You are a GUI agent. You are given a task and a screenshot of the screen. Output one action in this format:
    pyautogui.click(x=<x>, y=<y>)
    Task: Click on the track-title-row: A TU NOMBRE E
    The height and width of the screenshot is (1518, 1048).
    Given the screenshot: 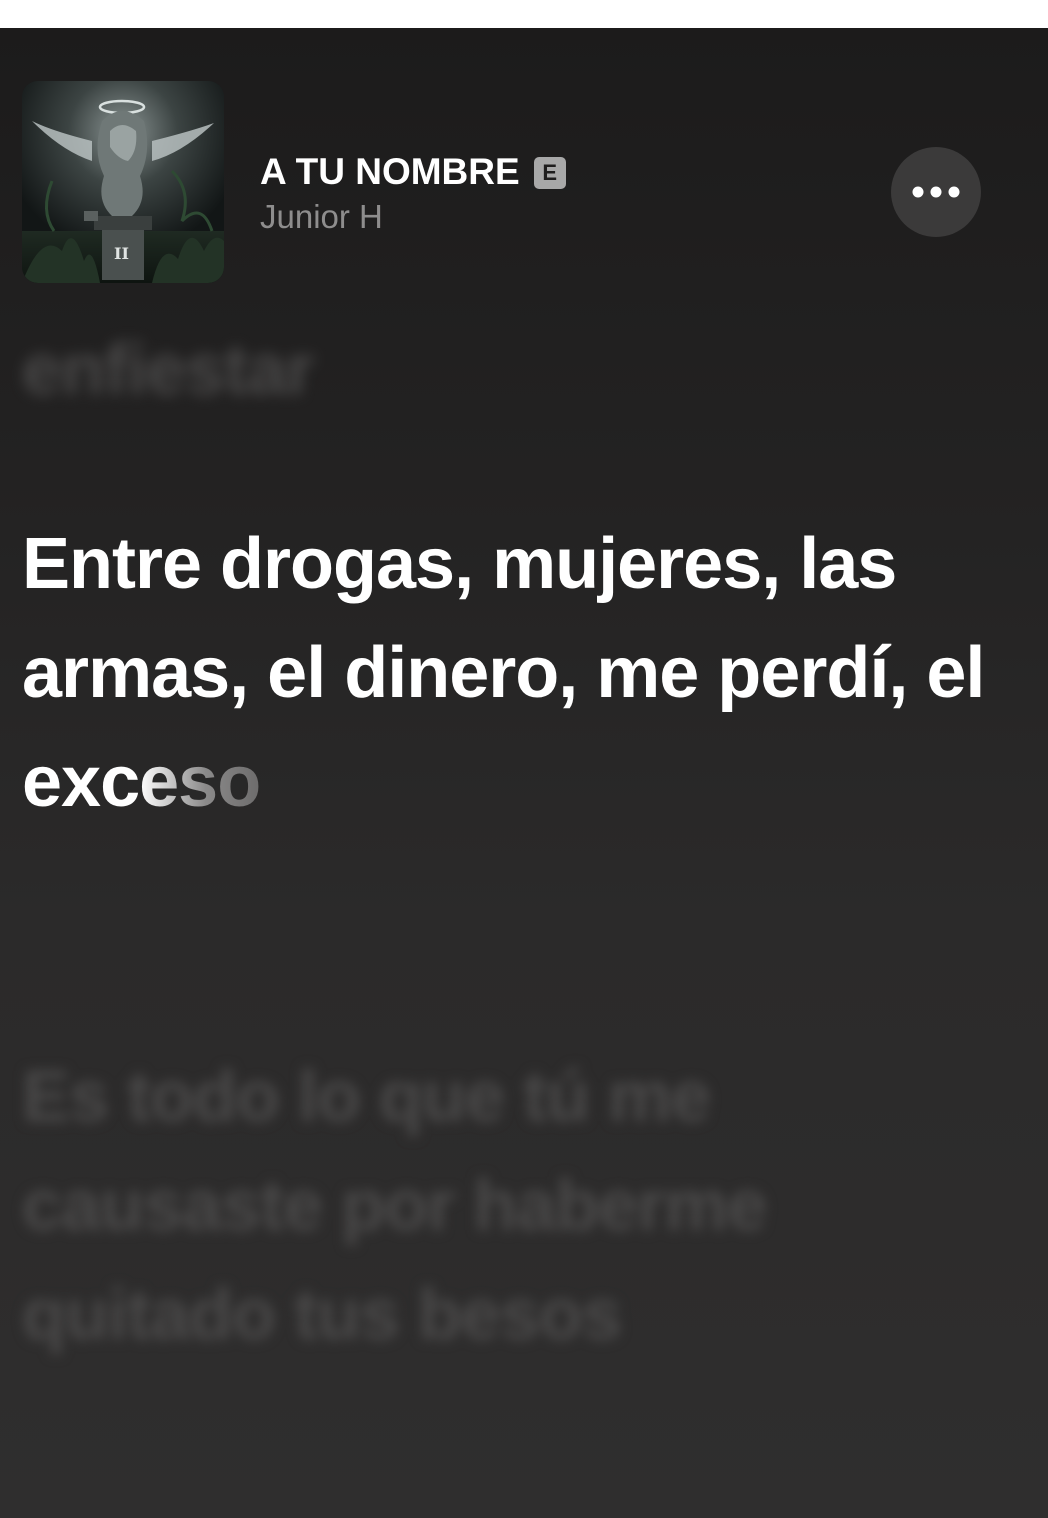 What is the action you would take?
    pyautogui.click(x=413, y=172)
    